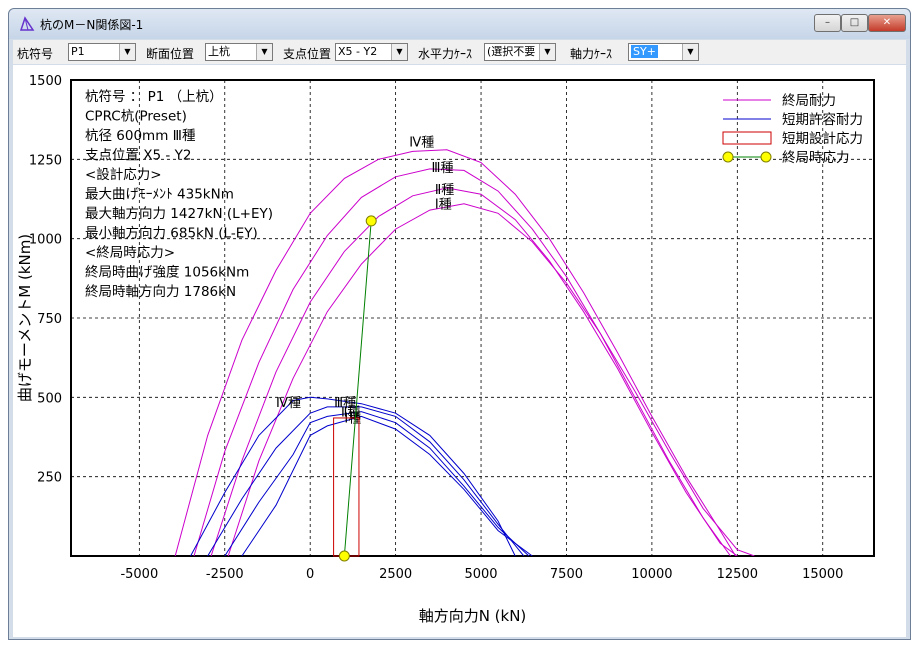  What do you see at coordinates (737, 574) in the screenshot?
I see `x-tick-label: 12500` at bounding box center [737, 574].